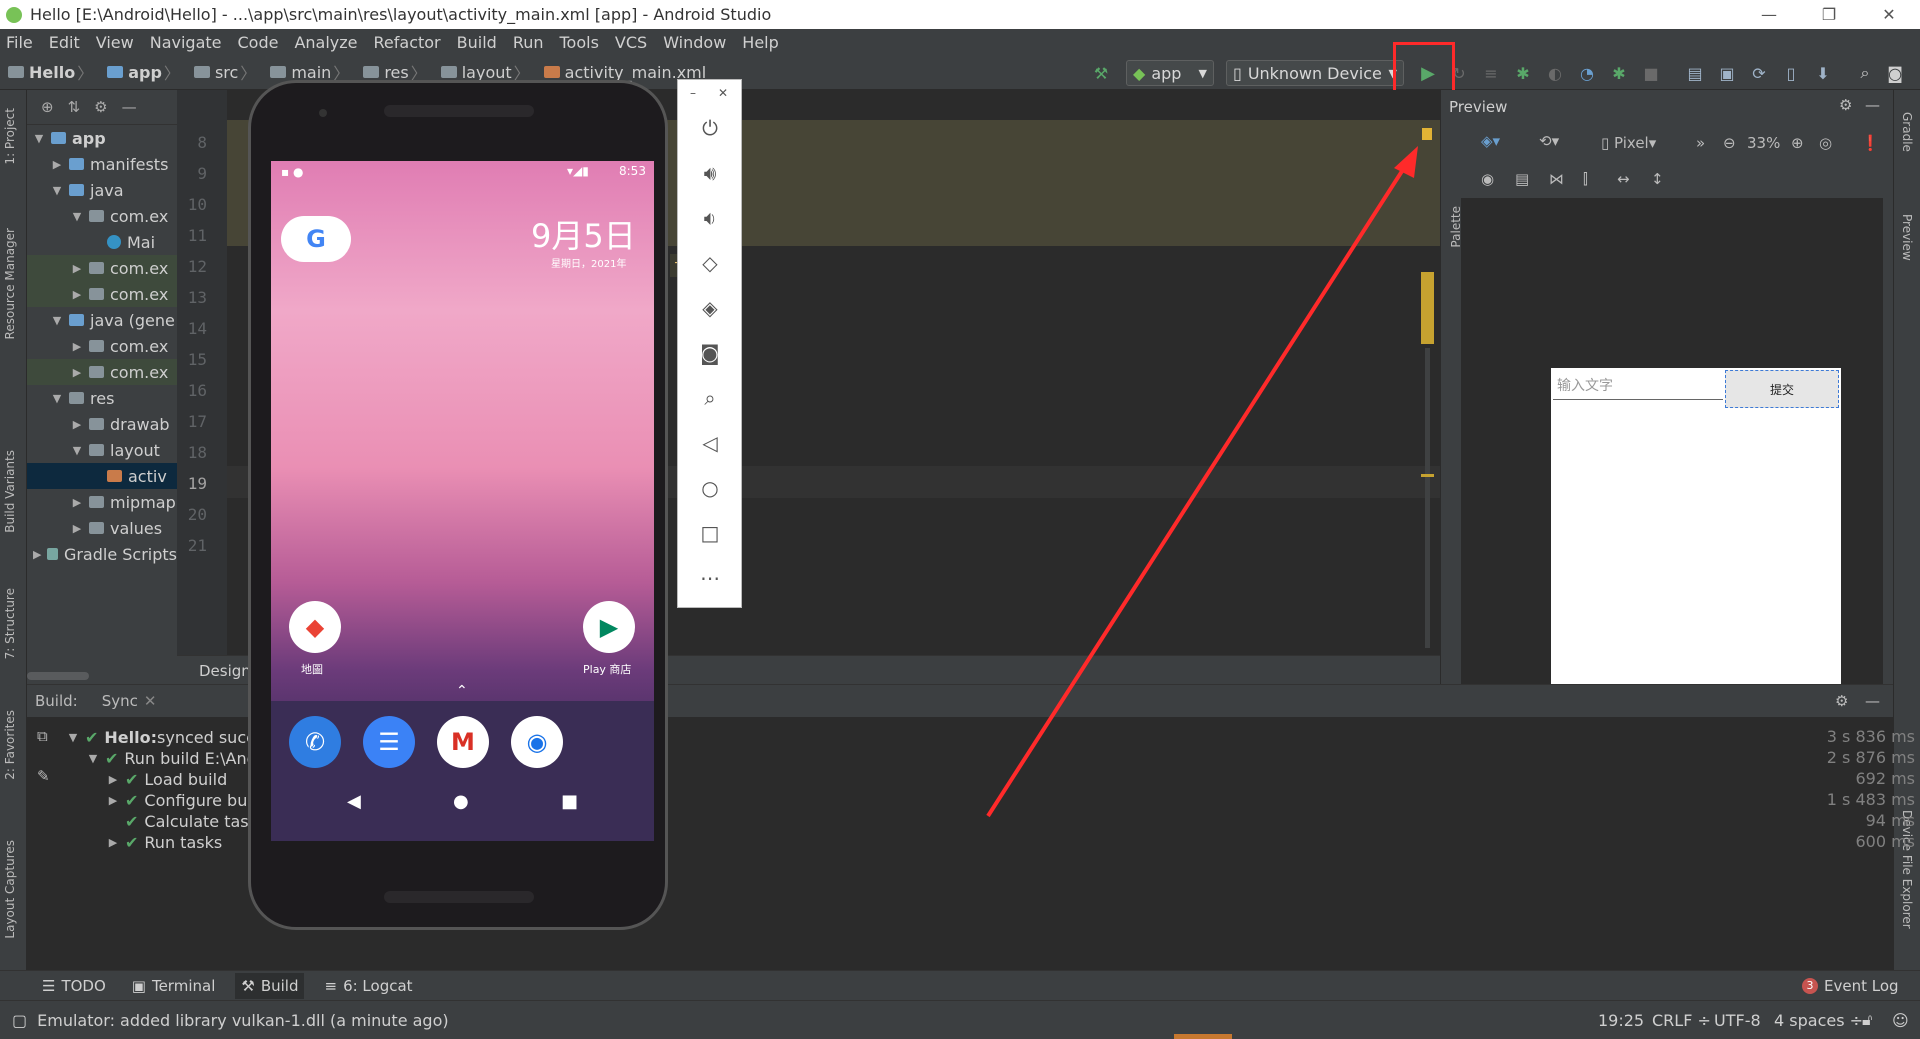 This screenshot has width=1920, height=1039. I want to click on arrow-shaft, so click(1196, 492).